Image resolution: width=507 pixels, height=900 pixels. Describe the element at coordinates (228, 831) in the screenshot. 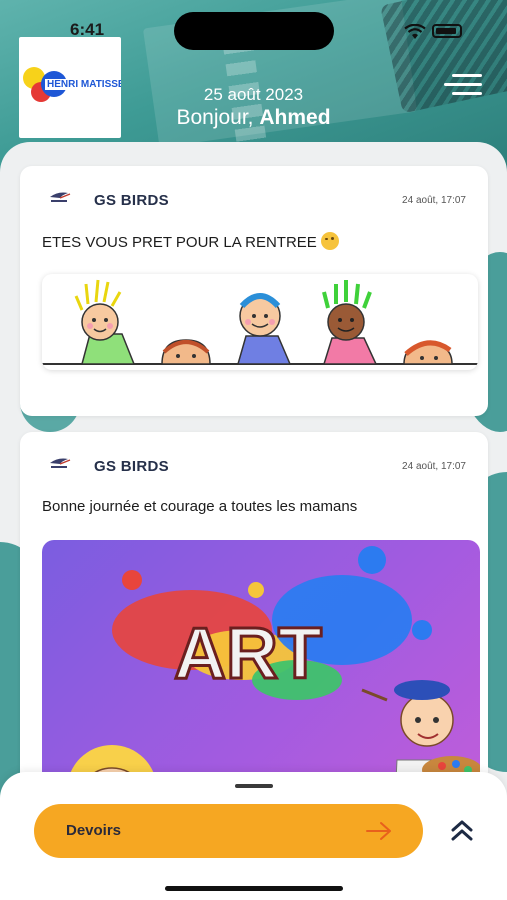

I see `devoirs-button: Devoirs` at that location.